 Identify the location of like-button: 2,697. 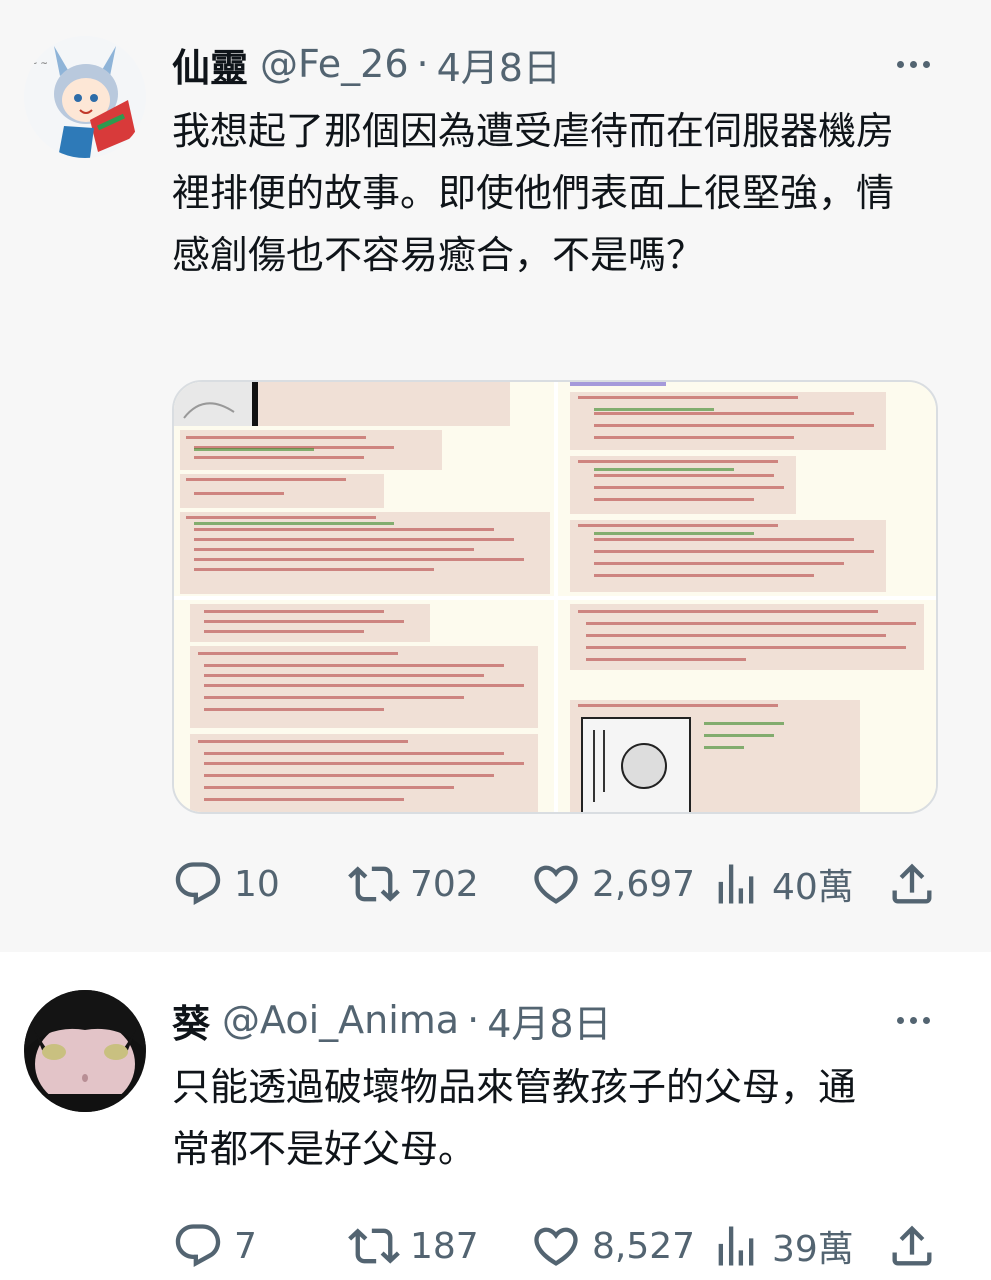
(612, 884).